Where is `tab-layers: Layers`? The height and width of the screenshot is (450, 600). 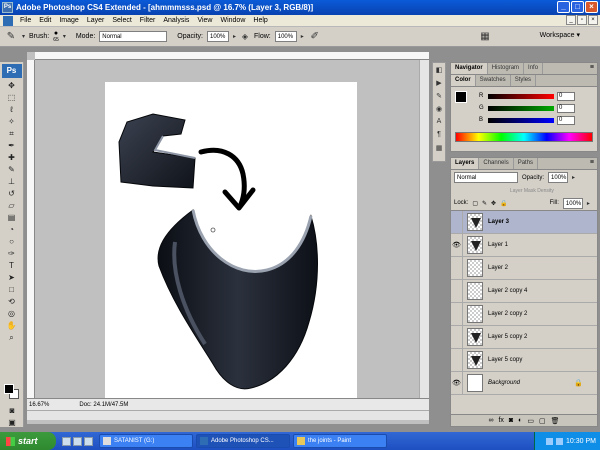 tab-layers: Layers is located at coordinates (465, 163).